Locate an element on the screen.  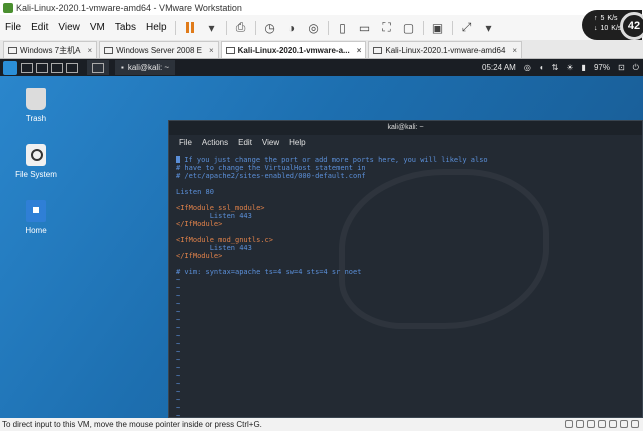
lock-screen-icon: ⊡ is located at coordinates (621, 67).